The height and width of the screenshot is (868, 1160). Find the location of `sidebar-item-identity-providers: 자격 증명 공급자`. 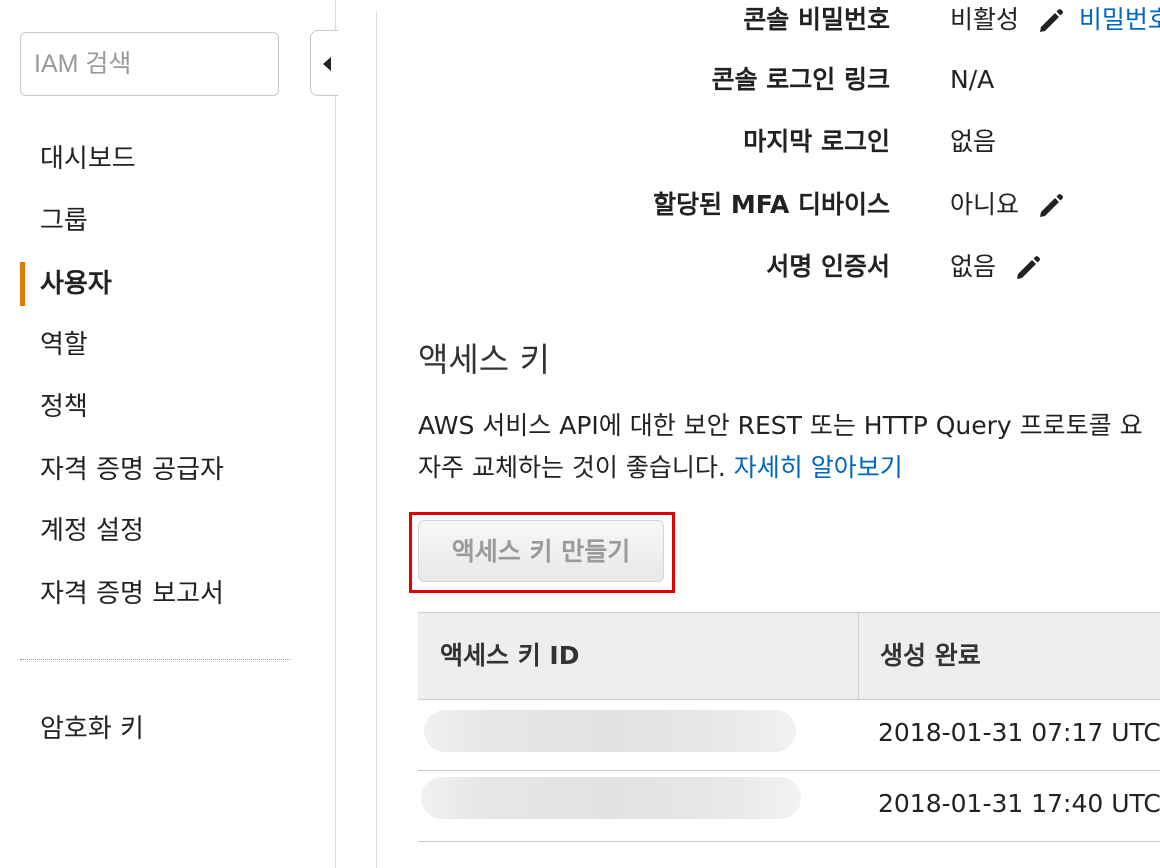

sidebar-item-identity-providers: 자격 증명 공급자 is located at coordinates (132, 470).